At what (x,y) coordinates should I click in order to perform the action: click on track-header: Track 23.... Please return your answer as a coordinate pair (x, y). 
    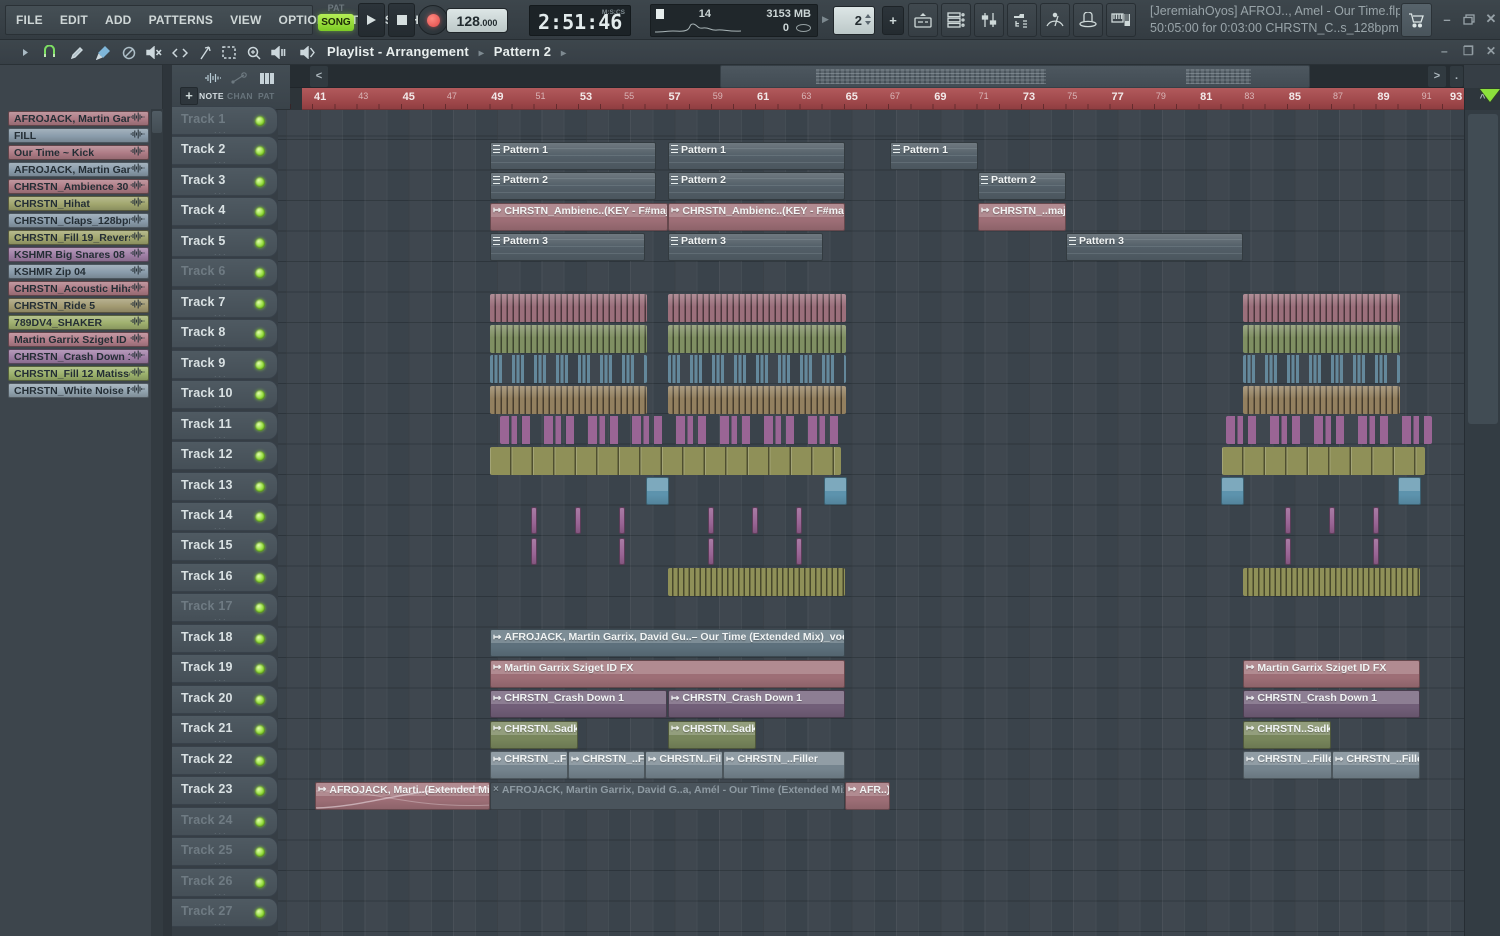
    Looking at the image, I should click on (225, 791).